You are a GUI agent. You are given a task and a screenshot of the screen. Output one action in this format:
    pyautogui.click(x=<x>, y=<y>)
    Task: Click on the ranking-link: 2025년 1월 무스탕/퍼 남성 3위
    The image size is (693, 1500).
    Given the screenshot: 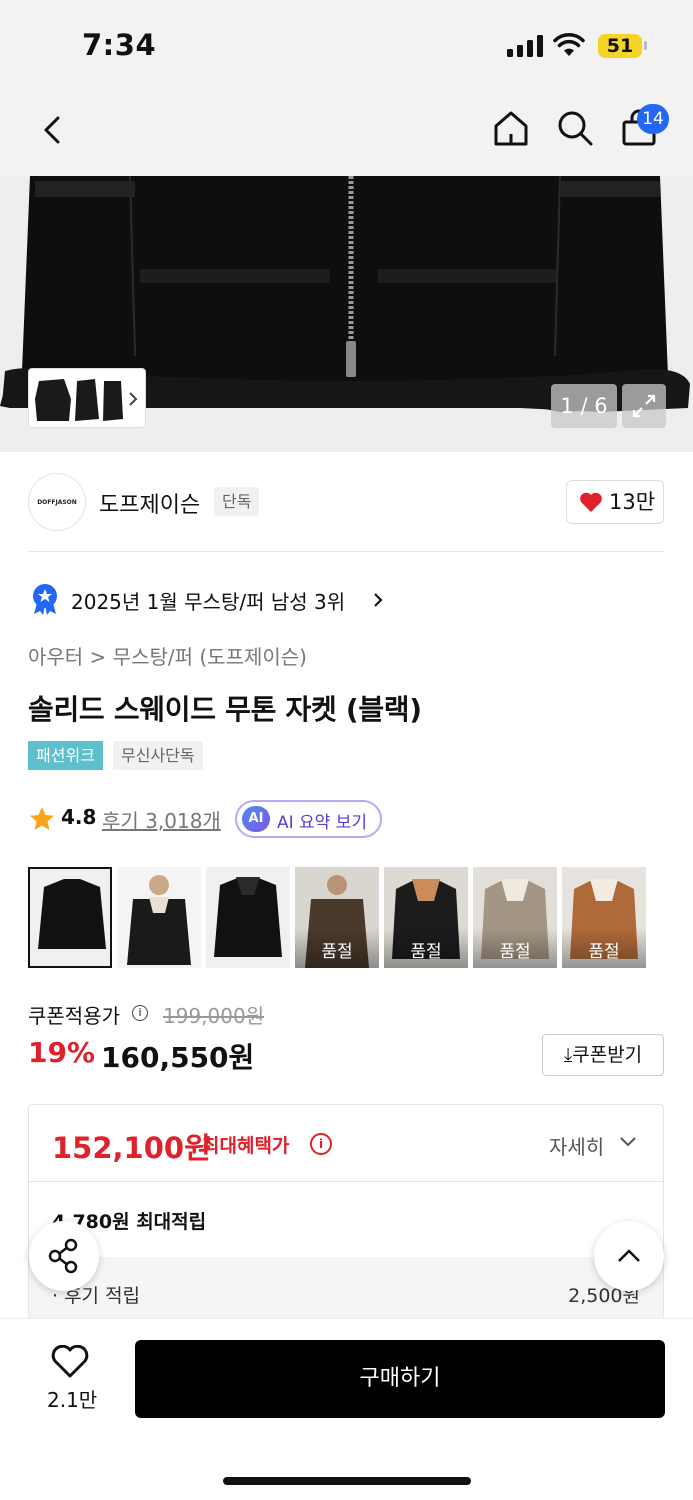 What is the action you would take?
    pyautogui.click(x=208, y=600)
    